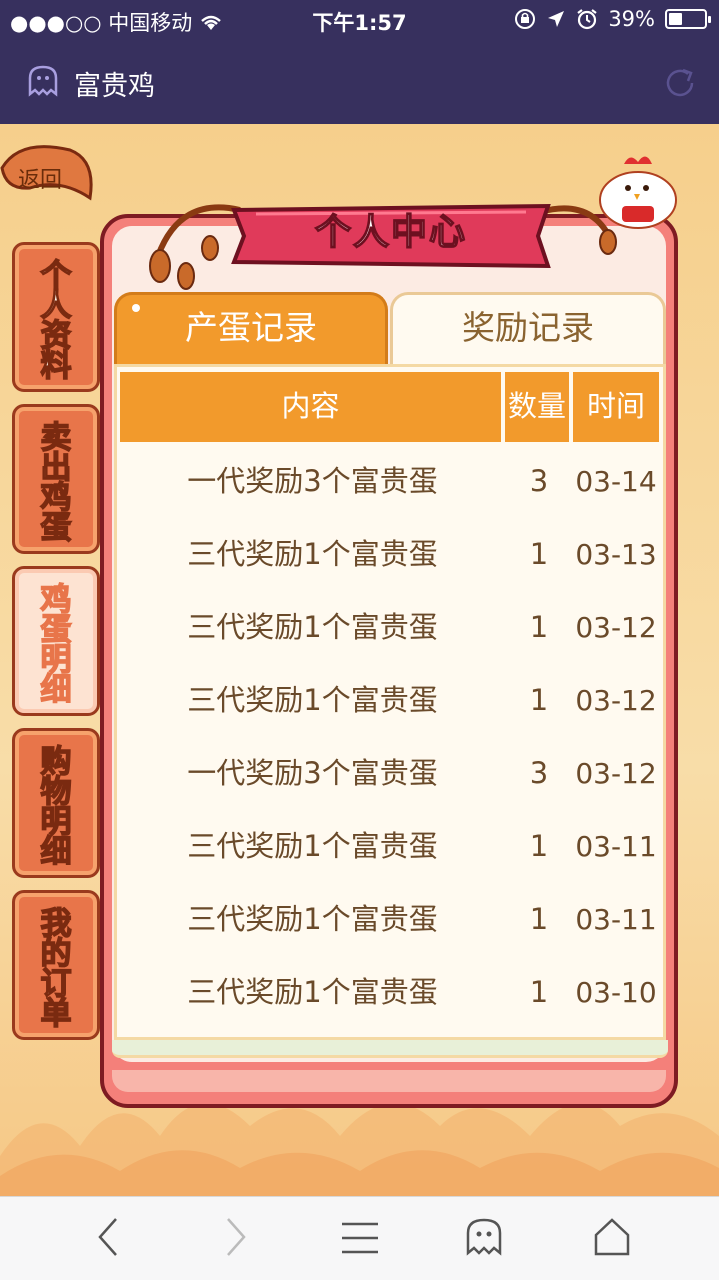 The image size is (719, 1280). I want to click on rotation-lock-icon, so click(525, 19).